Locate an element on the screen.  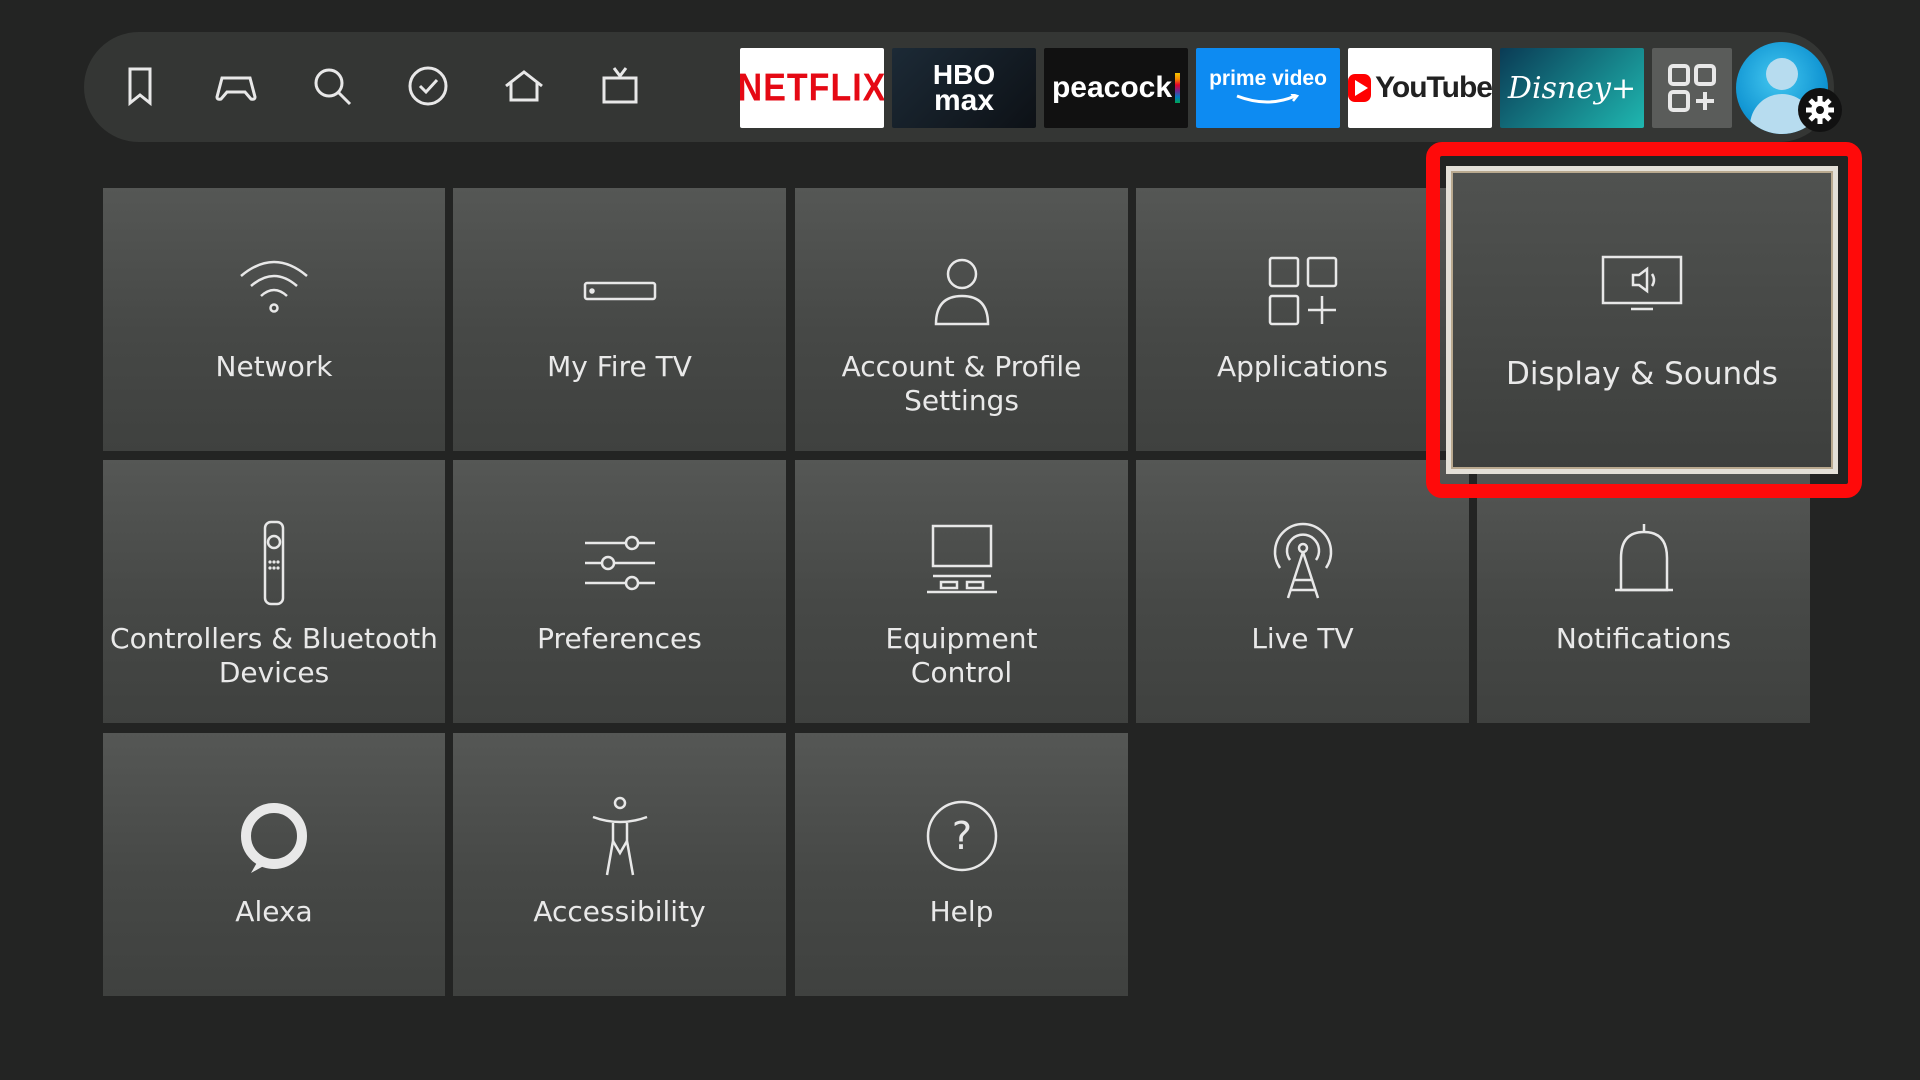
notifications-label: Notifications is located at coordinates (1643, 638).